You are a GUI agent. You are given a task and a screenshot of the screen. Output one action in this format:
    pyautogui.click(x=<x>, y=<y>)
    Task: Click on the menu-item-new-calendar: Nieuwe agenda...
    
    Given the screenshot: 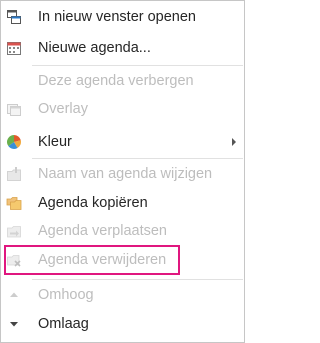 What is the action you would take?
    pyautogui.click(x=122, y=48)
    